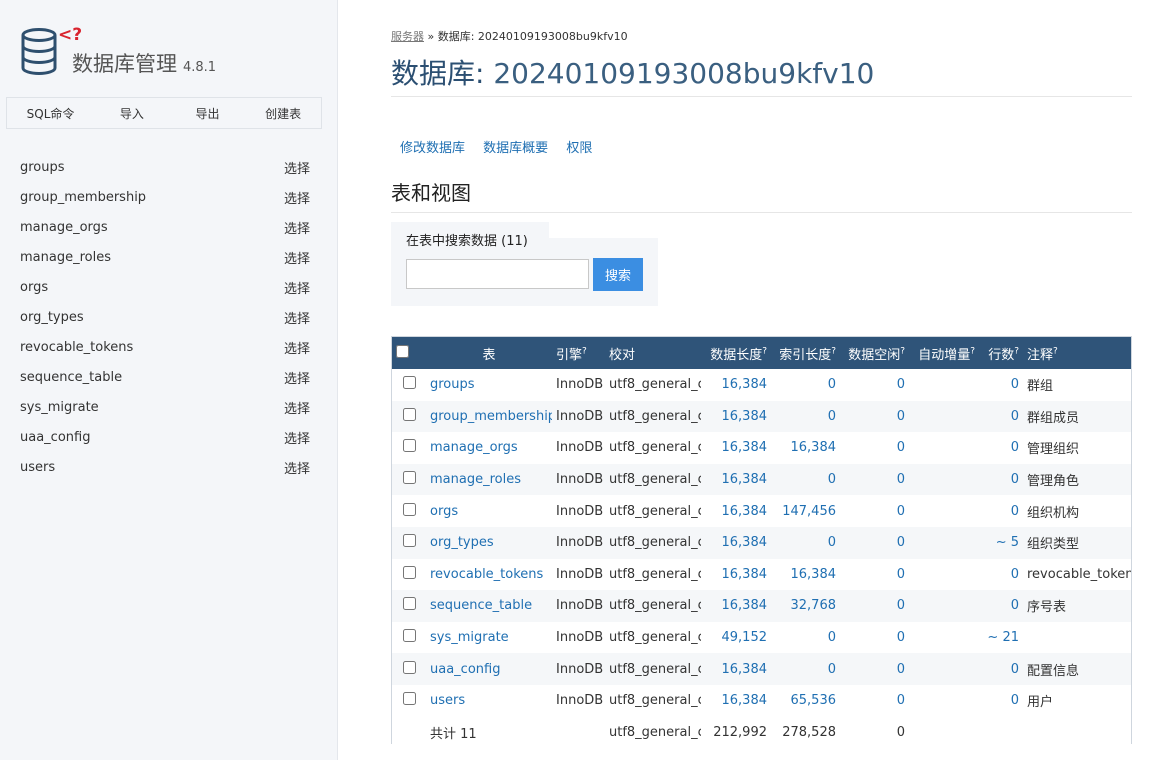  I want to click on breadcrumb-server-link: 服务器, so click(407, 36).